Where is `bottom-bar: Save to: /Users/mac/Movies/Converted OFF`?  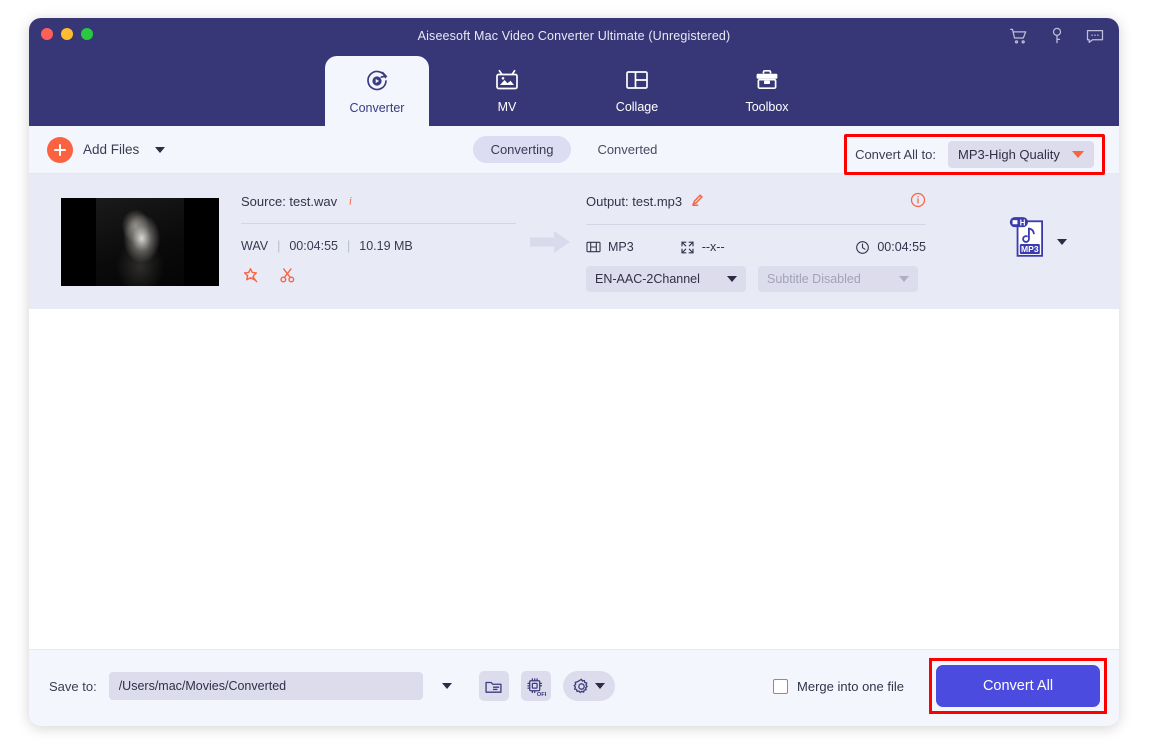 bottom-bar: Save to: /Users/mac/Movies/Converted OFF is located at coordinates (574, 685).